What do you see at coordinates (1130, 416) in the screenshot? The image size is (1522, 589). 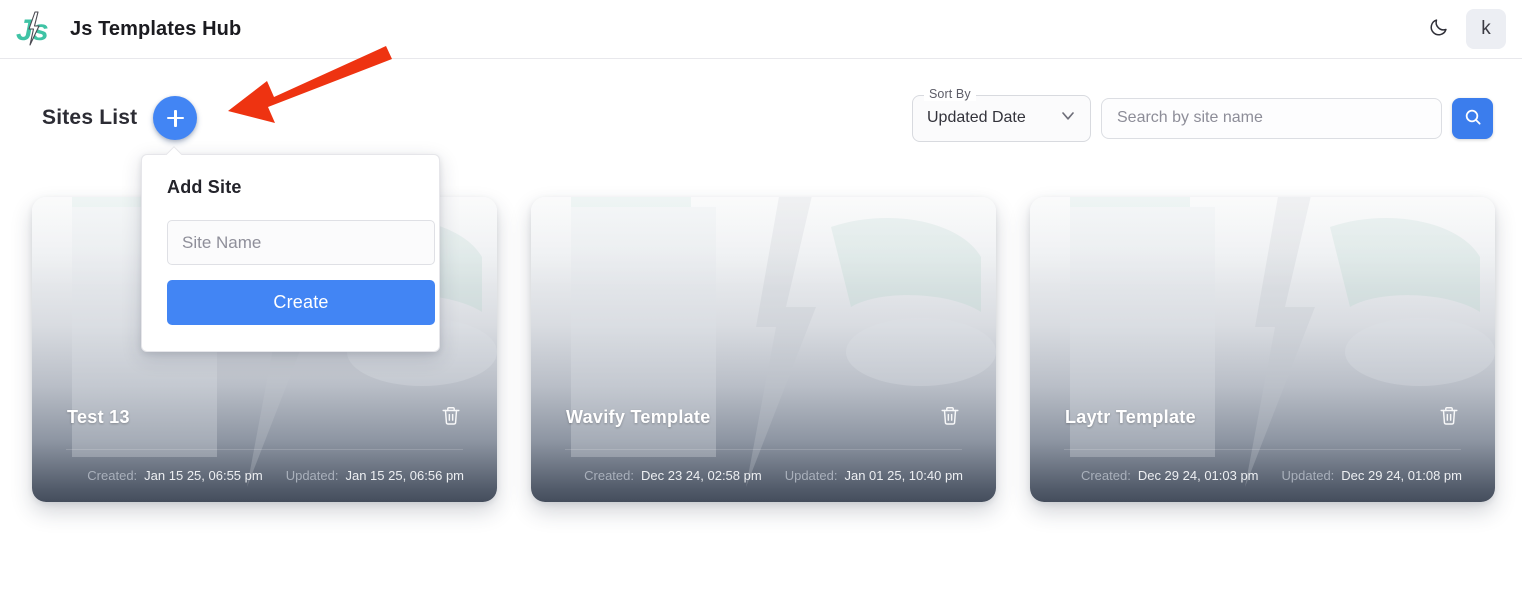 I see `card-title: Laytr Template` at bounding box center [1130, 416].